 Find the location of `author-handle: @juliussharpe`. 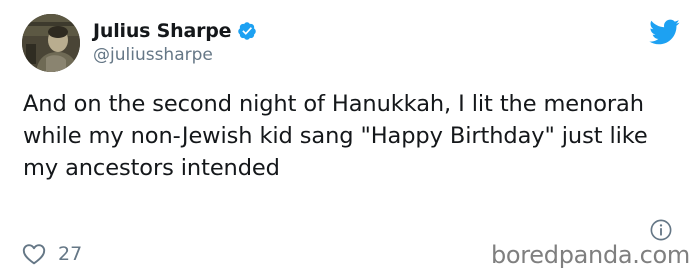

author-handle: @juliussharpe is located at coordinates (153, 55).